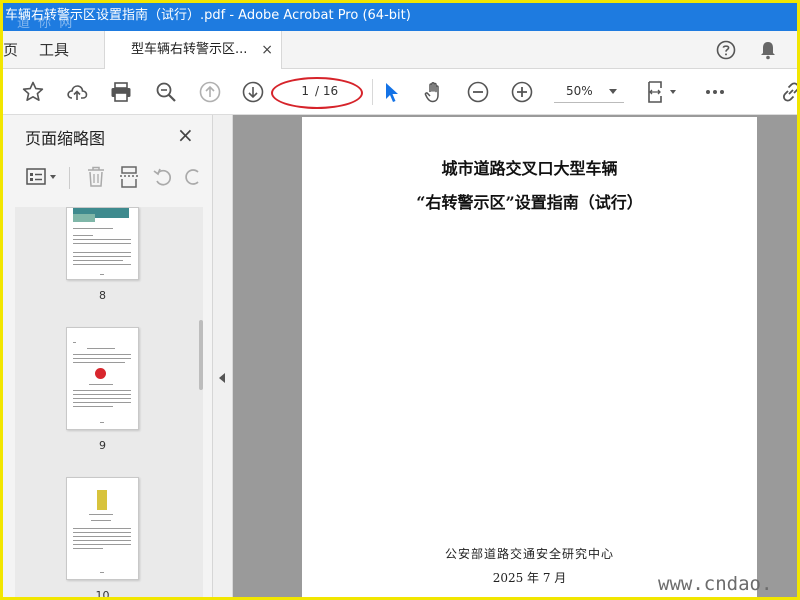 This screenshot has height=600, width=800. Describe the element at coordinates (210, 92) in the screenshot. I see `page-up-icon` at that location.